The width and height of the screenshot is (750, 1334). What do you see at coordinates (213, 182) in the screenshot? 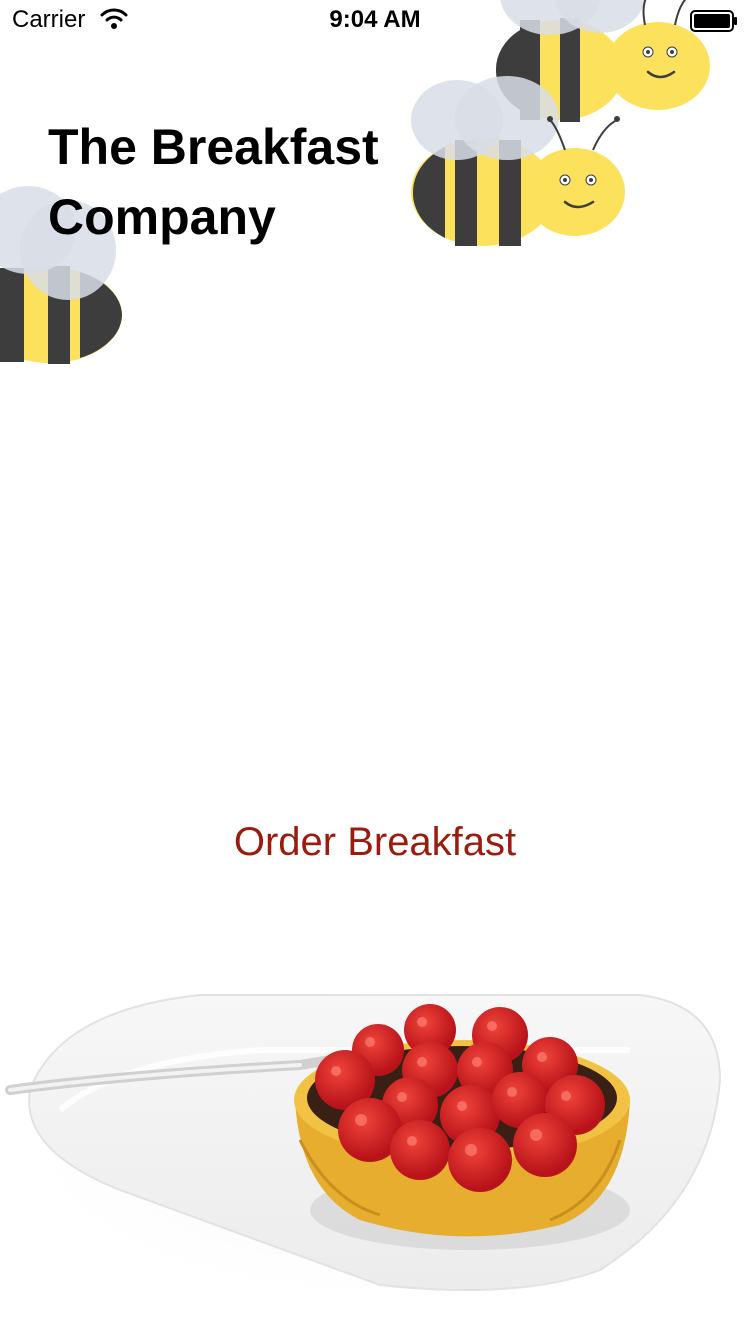
I see `app-title: The Breakfast Company` at bounding box center [213, 182].